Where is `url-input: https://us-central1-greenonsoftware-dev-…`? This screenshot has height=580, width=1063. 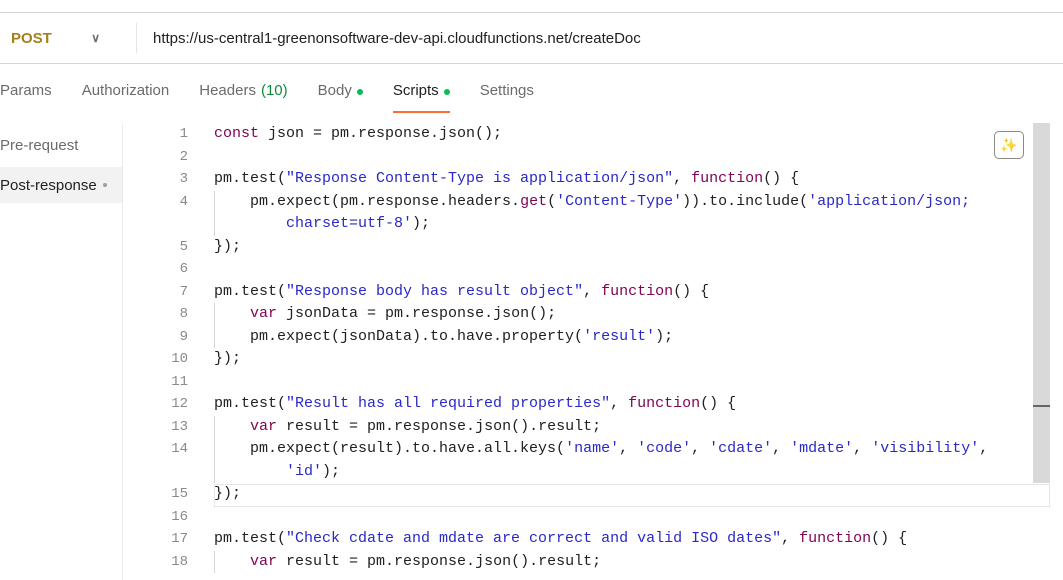 url-input: https://us-central1-greenonsoftware-dev-… is located at coordinates (389, 38).